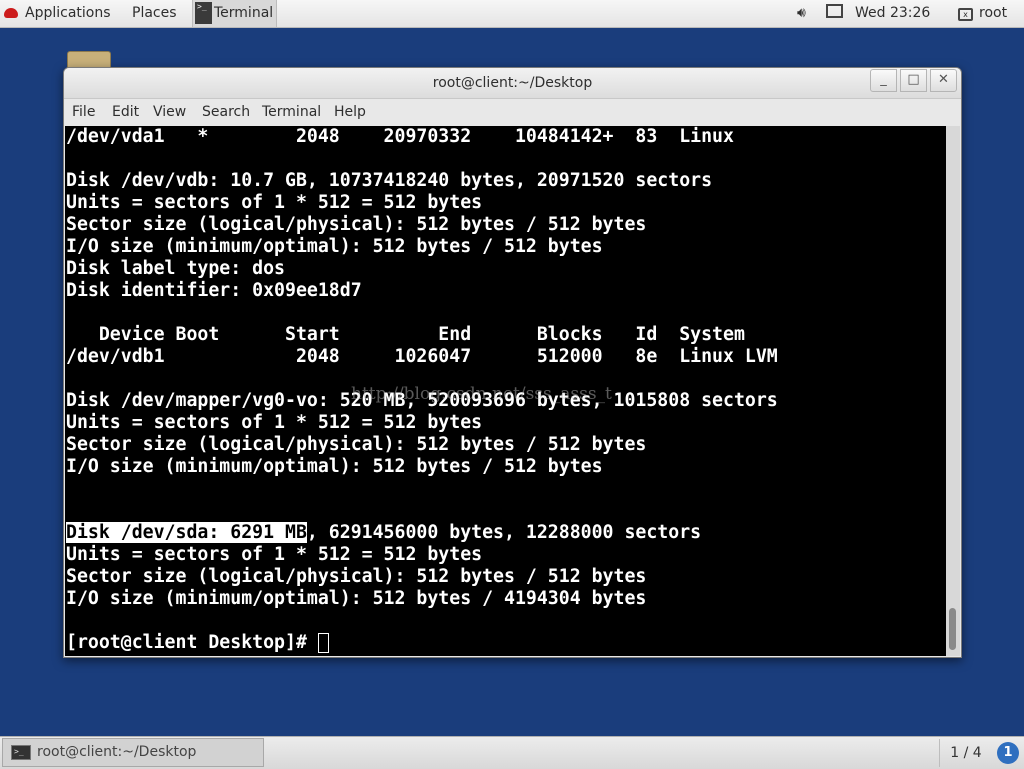 The height and width of the screenshot is (769, 1024). I want to click on menu-edit: Edit, so click(125, 112).